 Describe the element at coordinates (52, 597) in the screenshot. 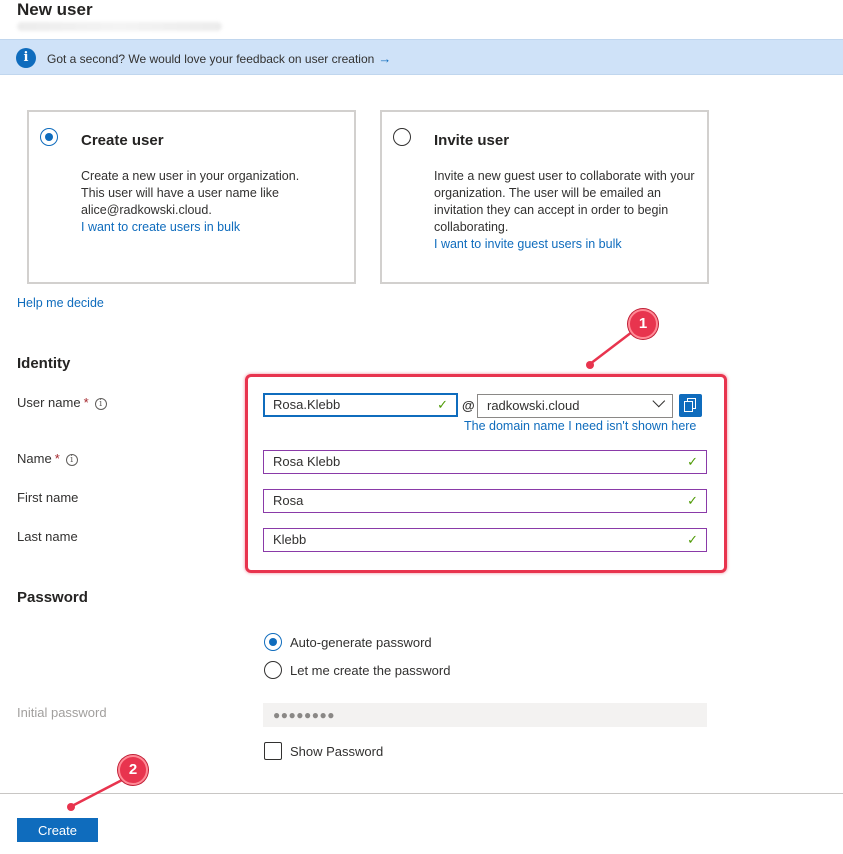

I see `password-section-title: Password` at that location.